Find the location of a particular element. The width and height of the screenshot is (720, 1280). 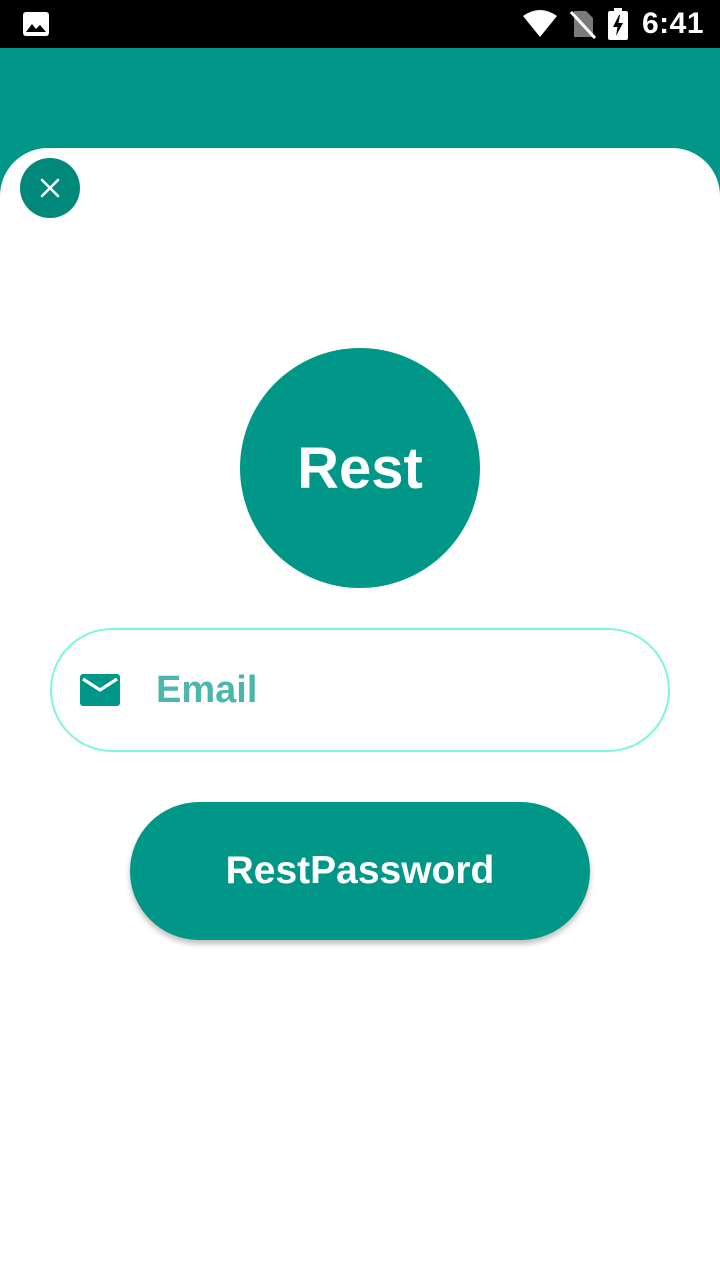

no-sim-icon is located at coordinates (582, 24).